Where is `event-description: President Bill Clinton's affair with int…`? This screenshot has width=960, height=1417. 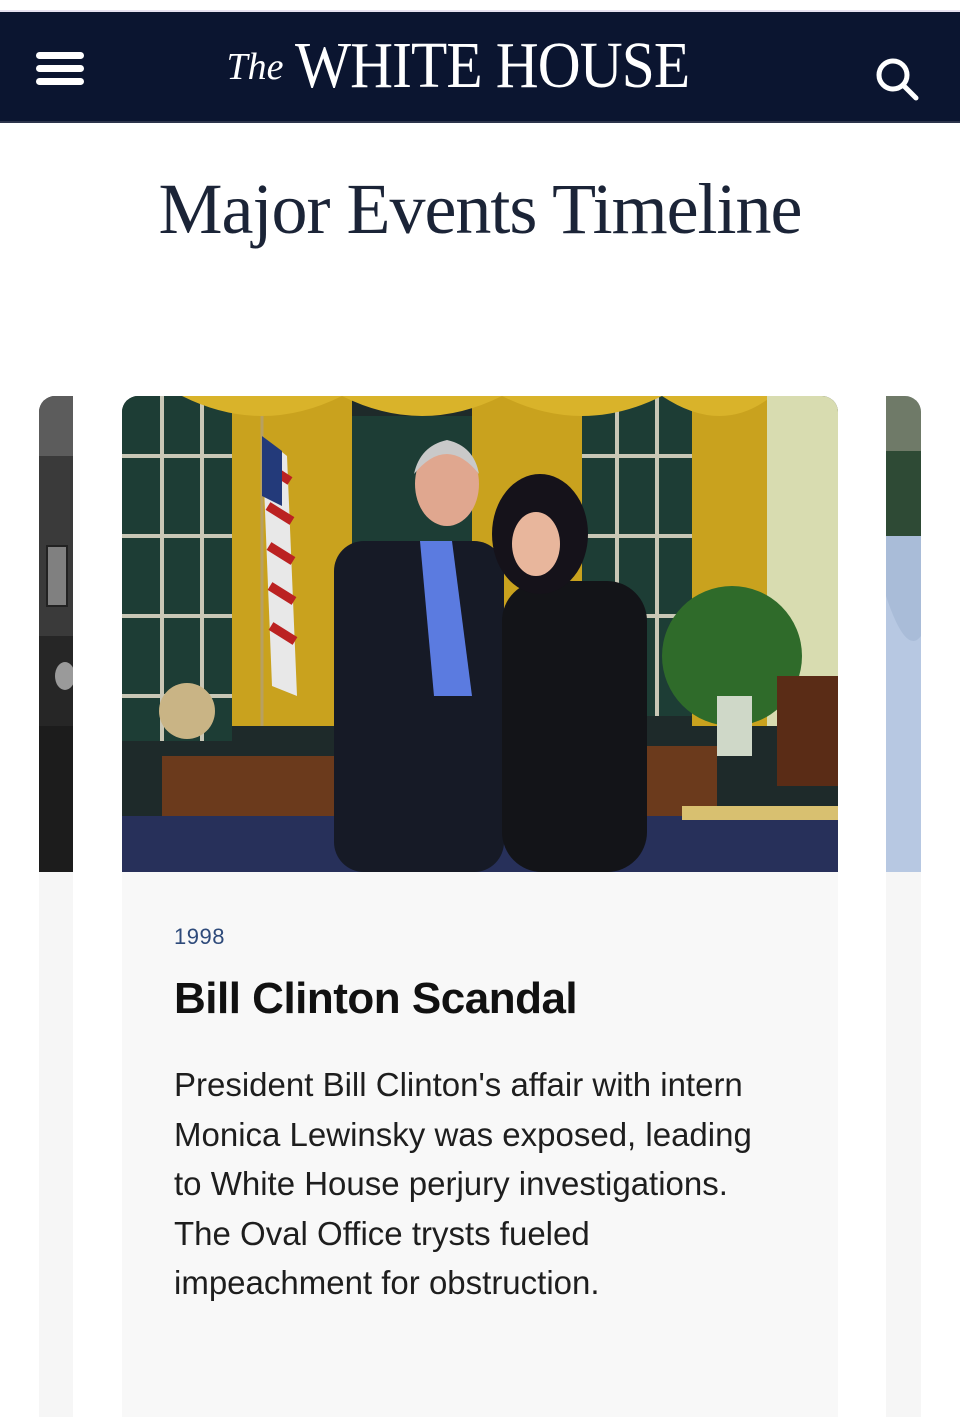 event-description: President Bill Clinton's affair with int… is located at coordinates (463, 1183).